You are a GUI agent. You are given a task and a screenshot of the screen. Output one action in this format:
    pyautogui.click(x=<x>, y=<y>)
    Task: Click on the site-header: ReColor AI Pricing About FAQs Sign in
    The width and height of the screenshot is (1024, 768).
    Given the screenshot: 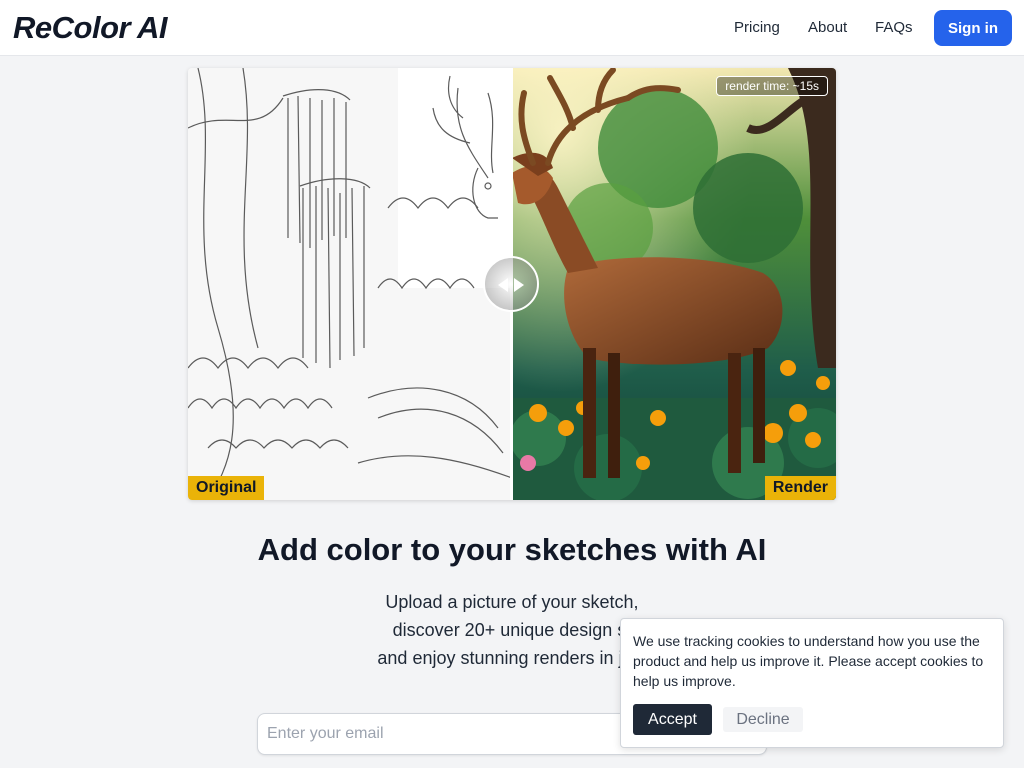 What is the action you would take?
    pyautogui.click(x=512, y=28)
    